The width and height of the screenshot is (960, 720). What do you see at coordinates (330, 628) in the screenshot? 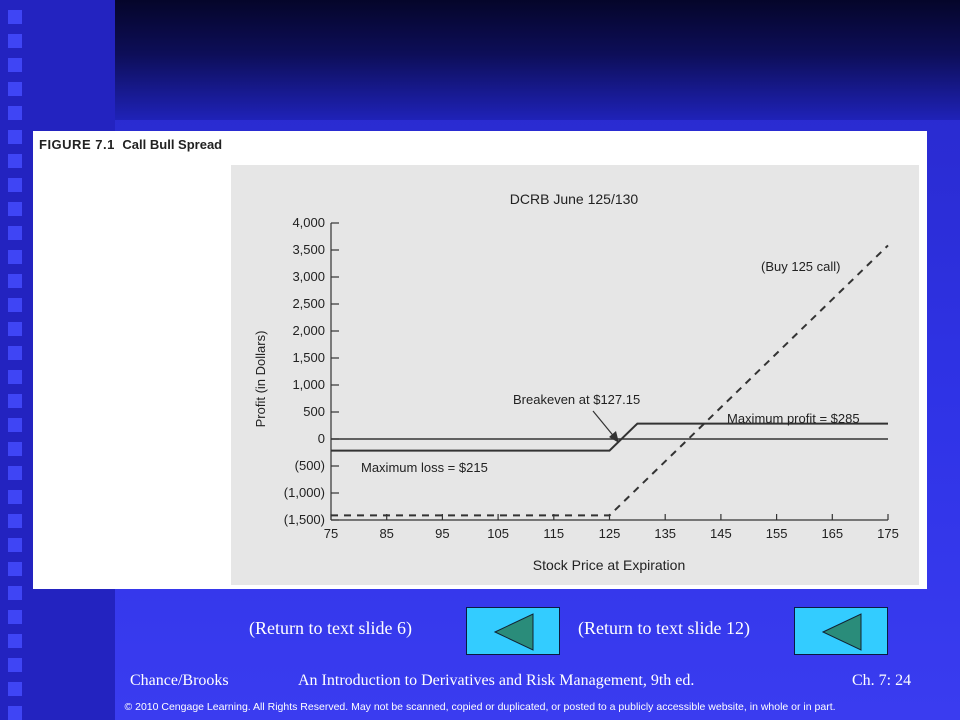
I see `return-slide-6-link: (Return to text slide 6)` at bounding box center [330, 628].